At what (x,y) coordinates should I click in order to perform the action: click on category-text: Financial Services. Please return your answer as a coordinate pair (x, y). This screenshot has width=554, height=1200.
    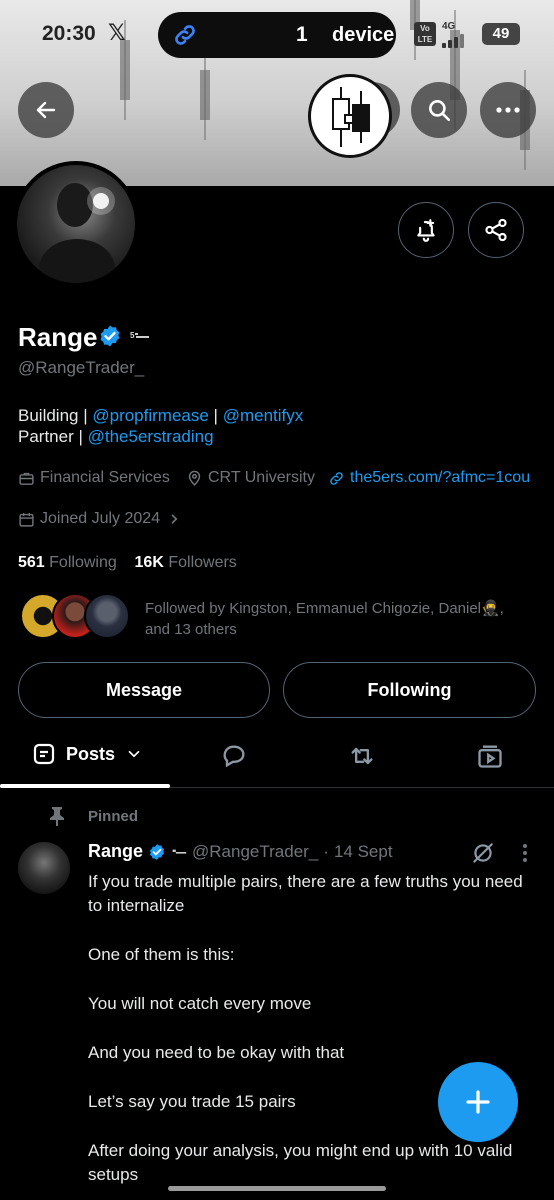
    Looking at the image, I should click on (105, 477).